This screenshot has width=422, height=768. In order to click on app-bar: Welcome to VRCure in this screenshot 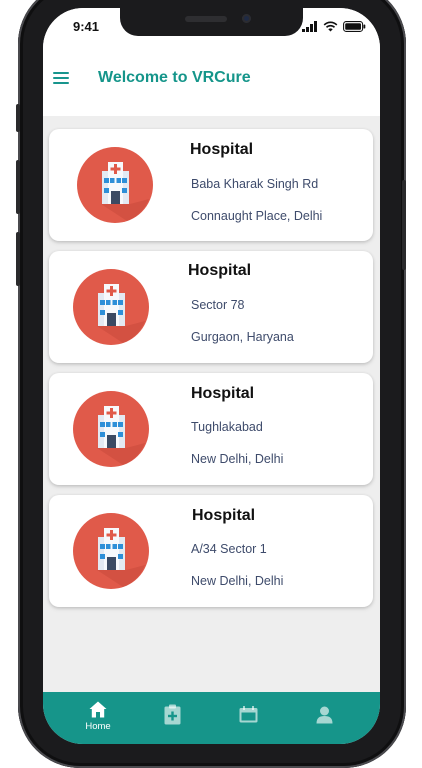, I will do `click(211, 80)`.